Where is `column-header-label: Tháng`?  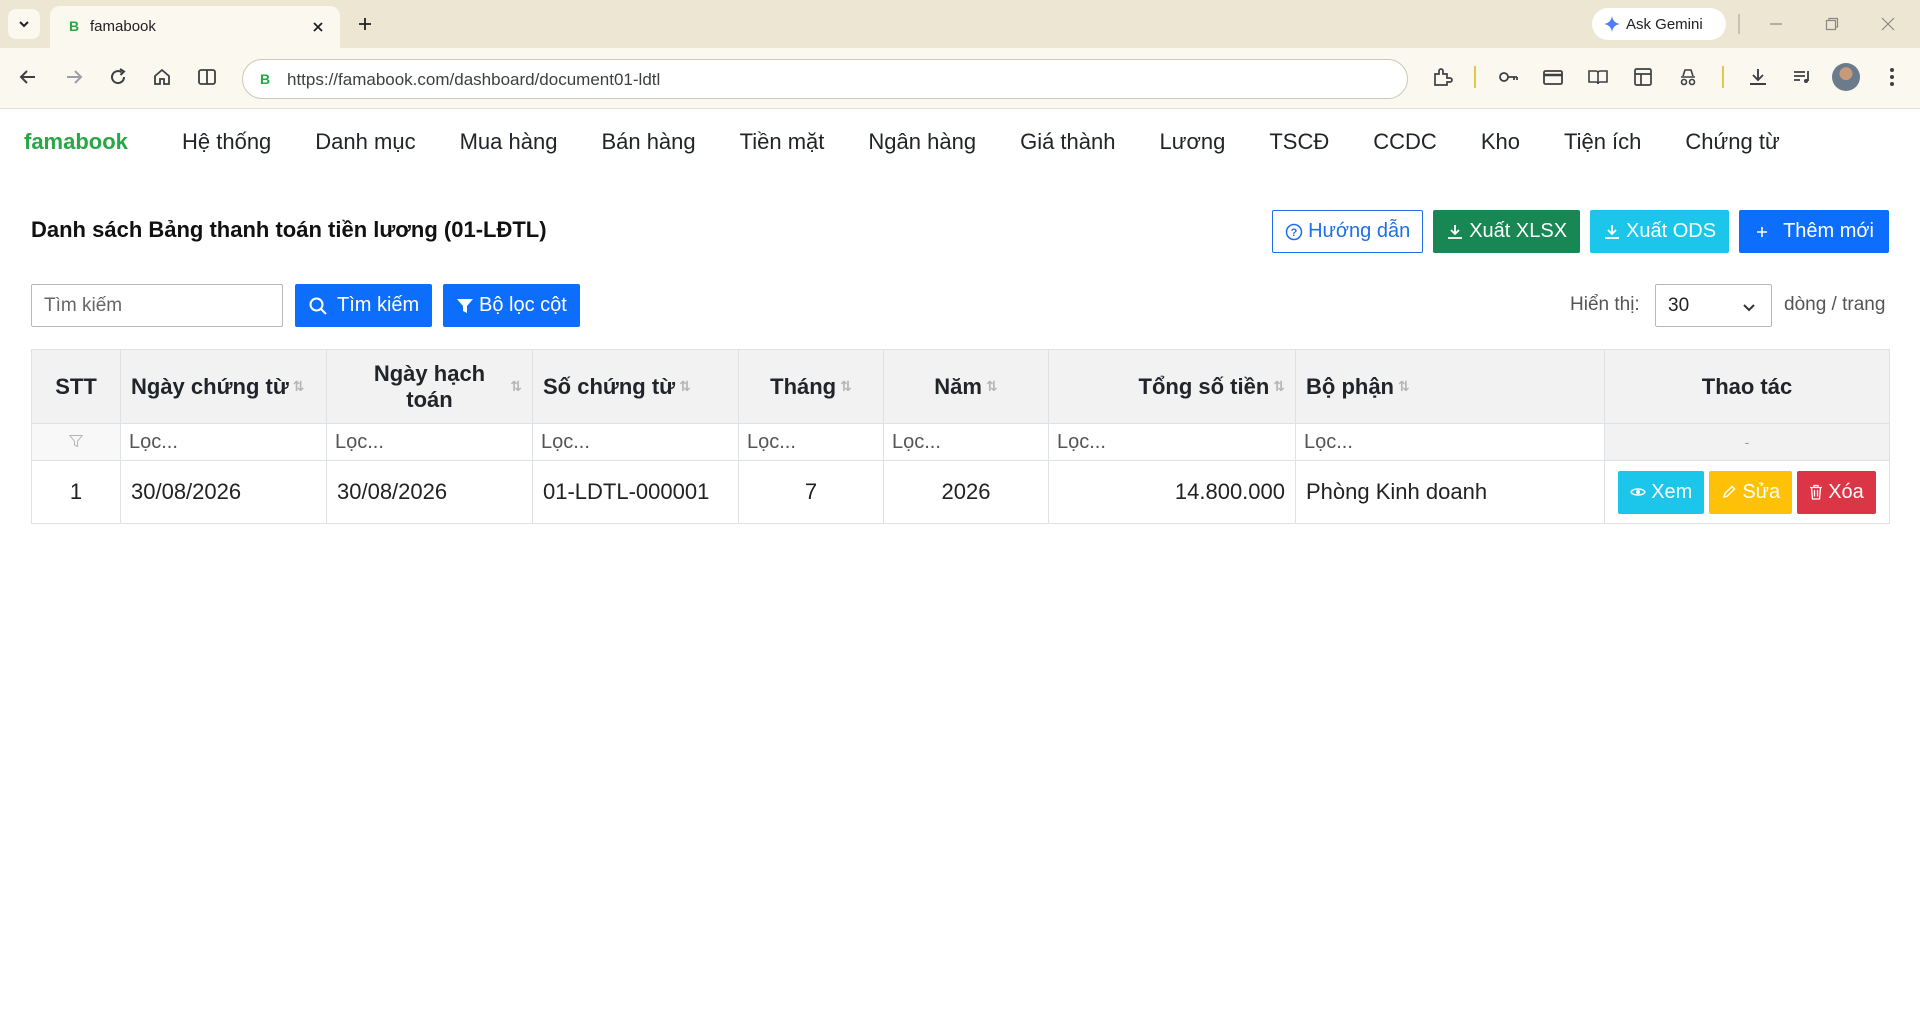
column-header-label: Tháng is located at coordinates (803, 386).